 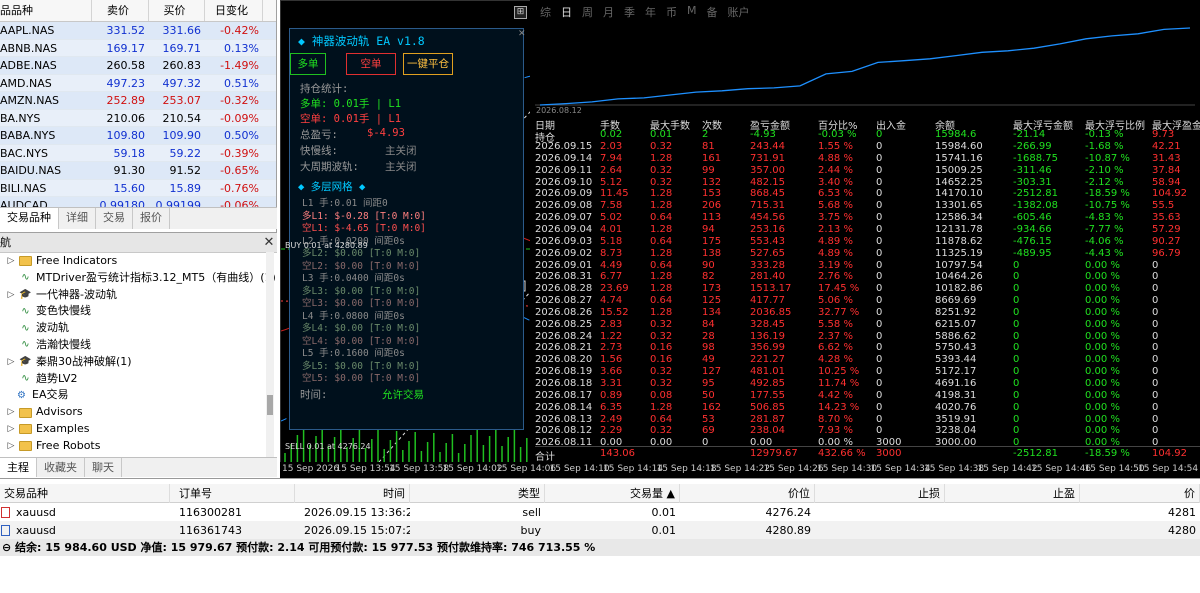 What do you see at coordinates (151, 218) in the screenshot?
I see `tab-ticks: 报价` at bounding box center [151, 218].